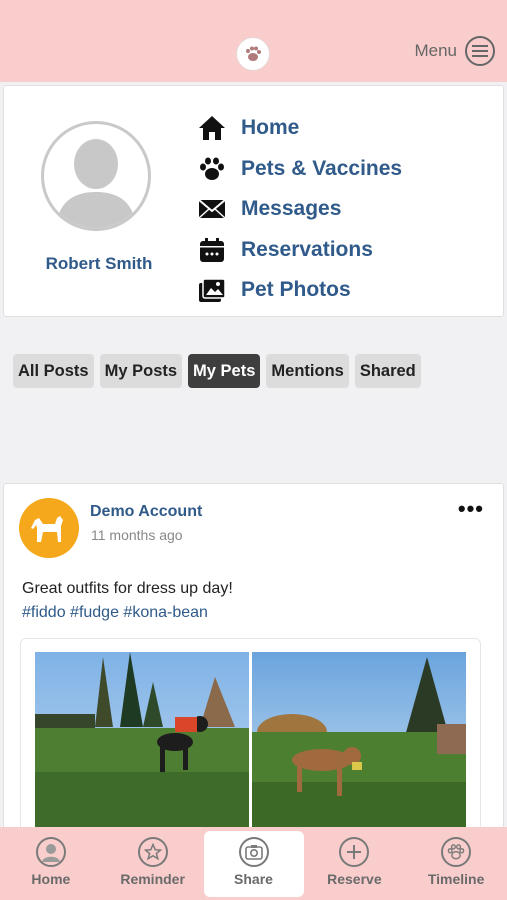 The height and width of the screenshot is (900, 507). I want to click on profile-avatar, so click(96, 176).